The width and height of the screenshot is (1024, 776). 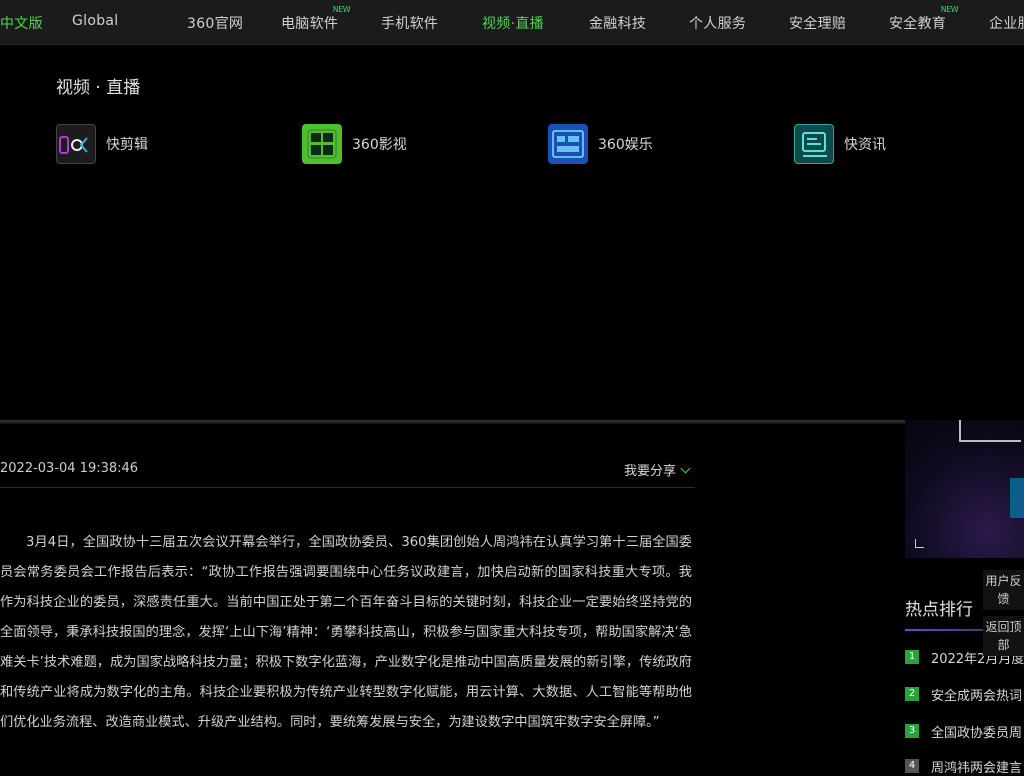 What do you see at coordinates (568, 144) in the screenshot?
I see `yule-icon` at bounding box center [568, 144].